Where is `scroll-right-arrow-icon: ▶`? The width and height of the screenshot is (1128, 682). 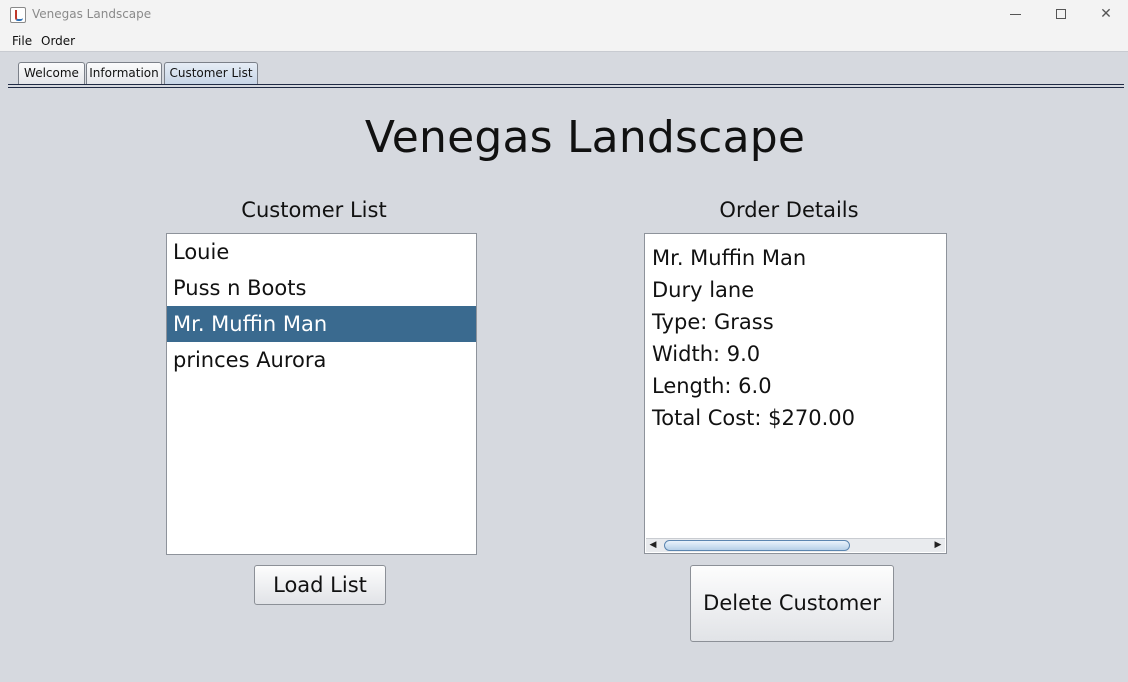 scroll-right-arrow-icon: ▶ is located at coordinates (938, 545).